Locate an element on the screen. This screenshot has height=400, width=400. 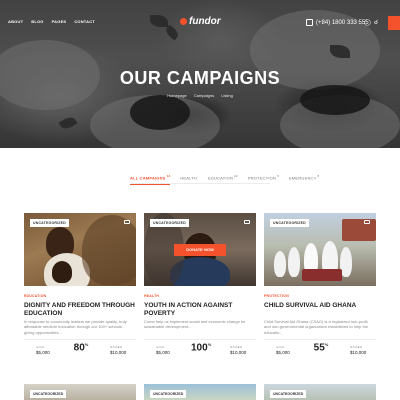
campaign-title: YOUTH IN ACTION AGAINST POVERTY is located at coordinates (200, 310).